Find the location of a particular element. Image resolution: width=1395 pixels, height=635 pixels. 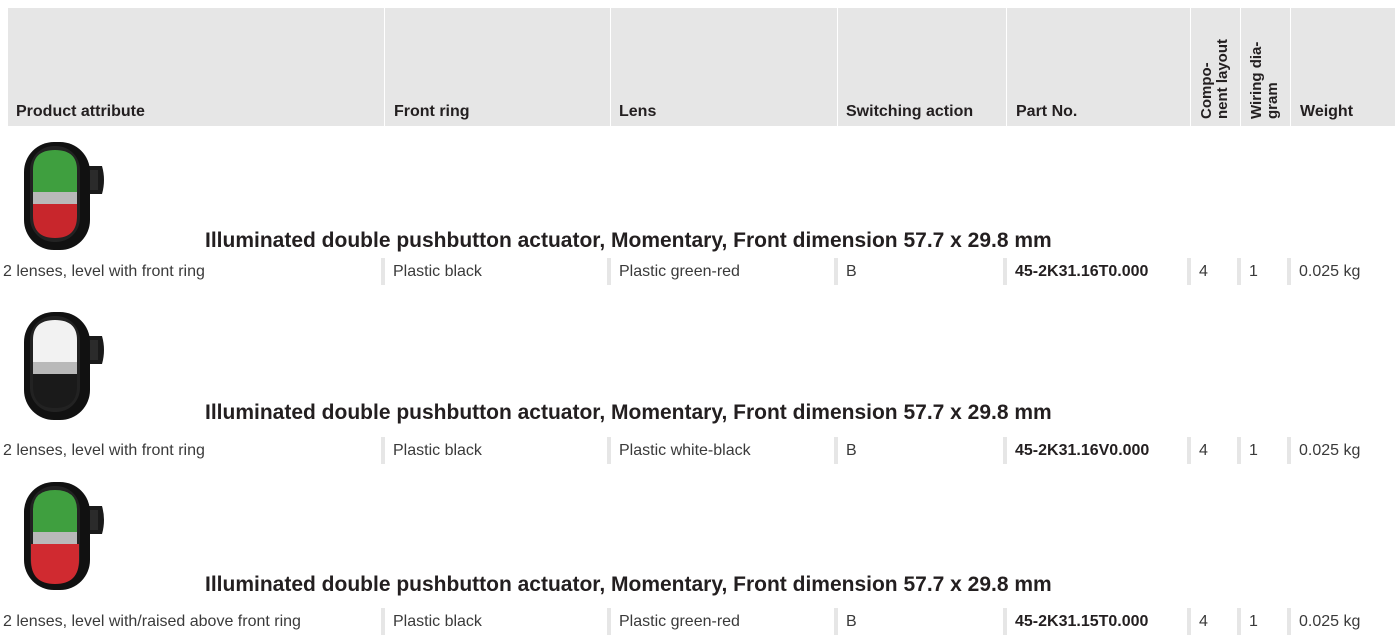

cell-part-no: 45-2K31.15T0.000 is located at coordinates (1097, 621).